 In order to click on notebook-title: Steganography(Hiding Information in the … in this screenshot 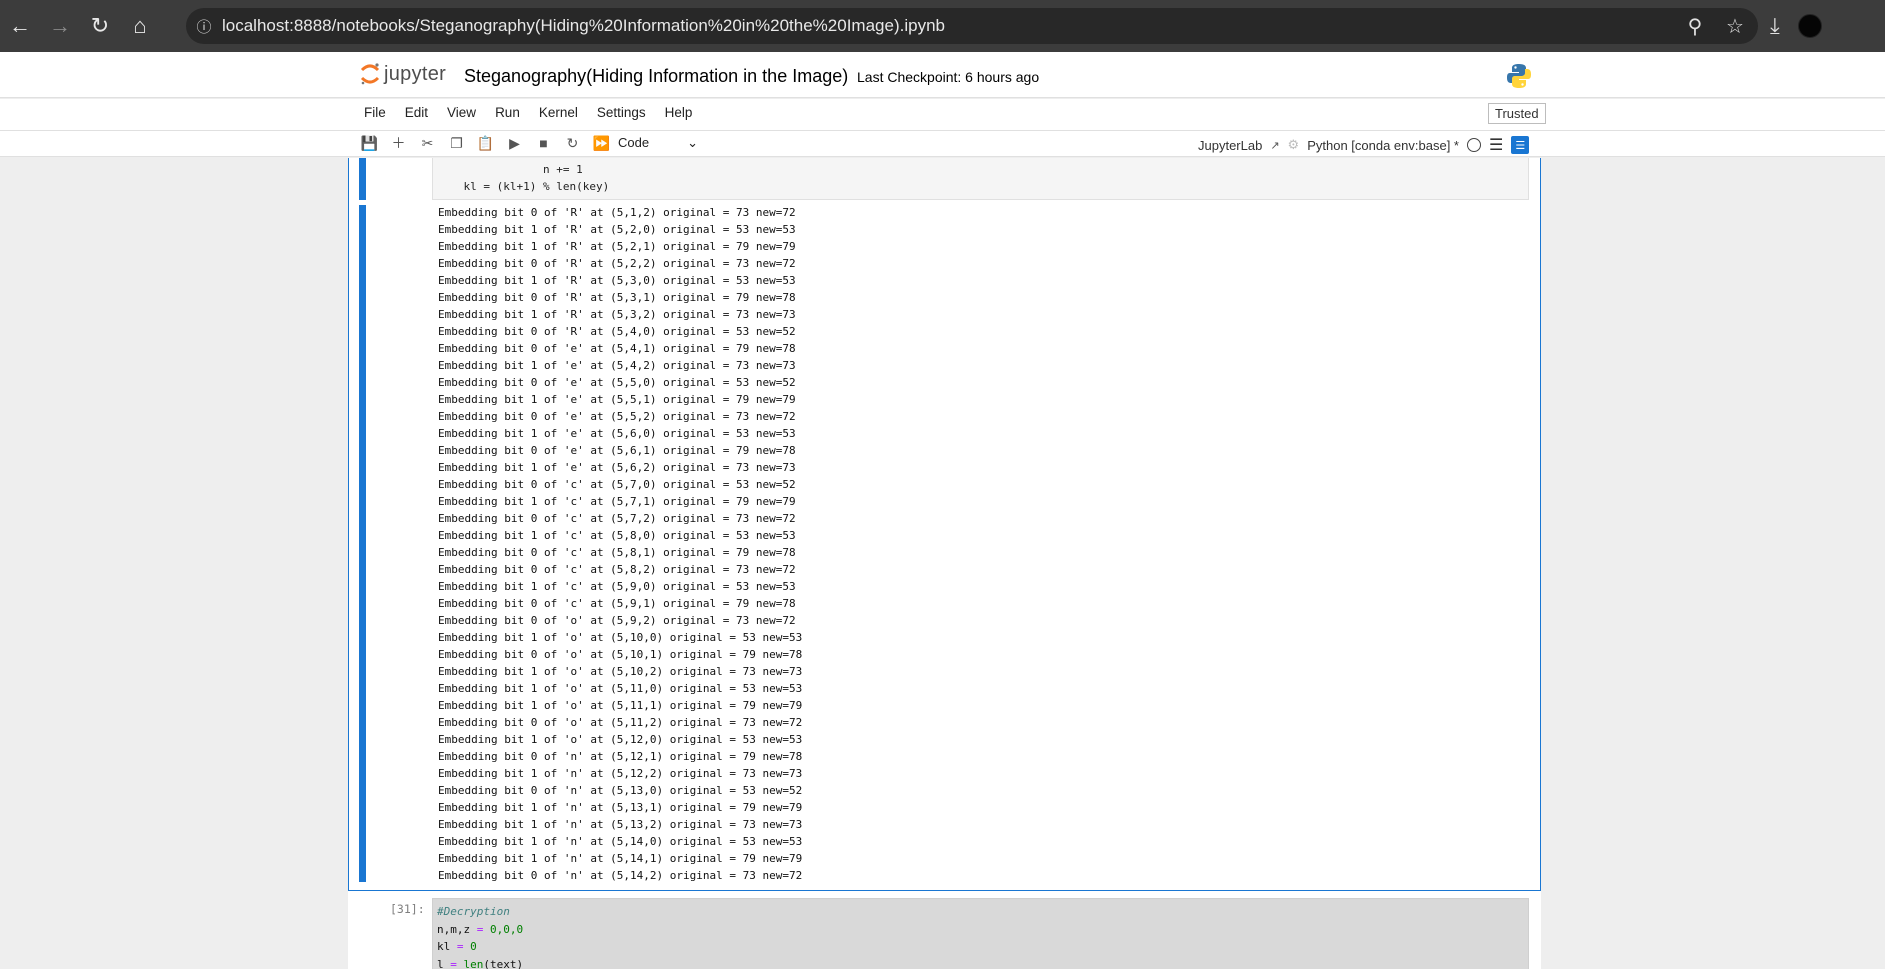, I will do `click(656, 76)`.